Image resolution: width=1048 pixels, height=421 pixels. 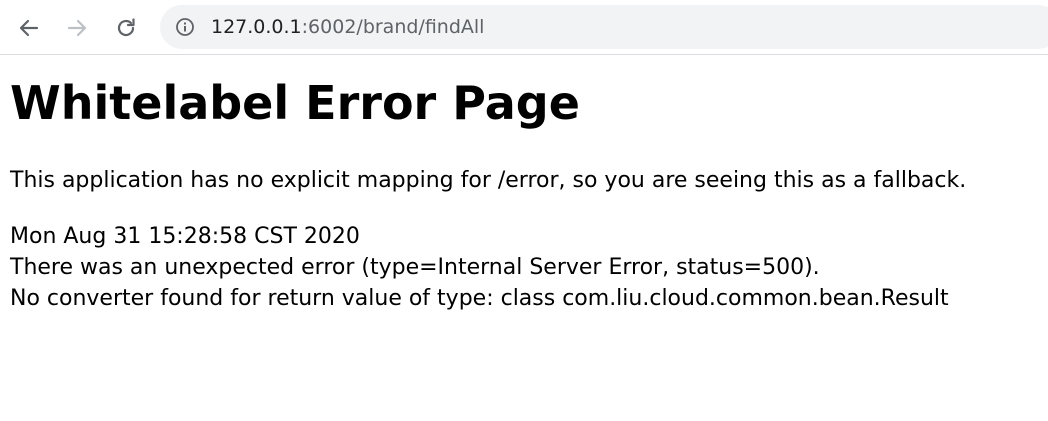 I want to click on forward-button, so click(x=77, y=28).